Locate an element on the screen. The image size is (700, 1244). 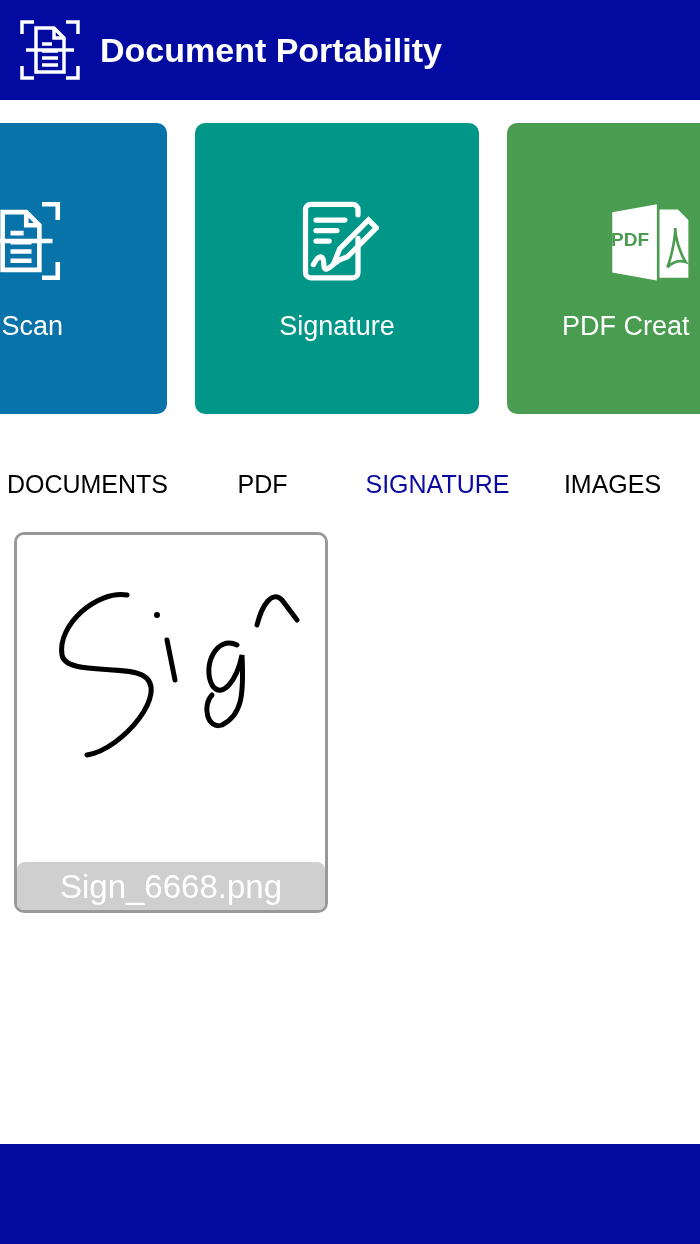
feature-card: Signature is located at coordinates (337, 268).